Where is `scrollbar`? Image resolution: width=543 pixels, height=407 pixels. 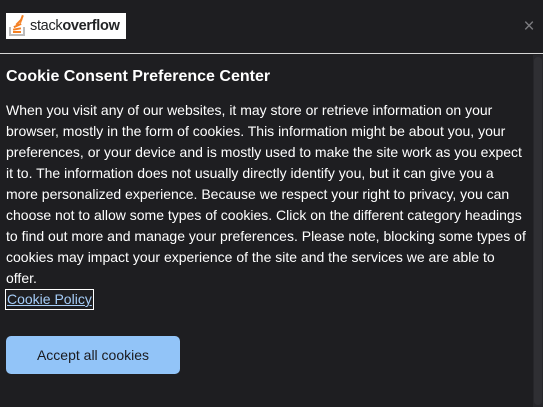
scrollbar is located at coordinates (538, 231).